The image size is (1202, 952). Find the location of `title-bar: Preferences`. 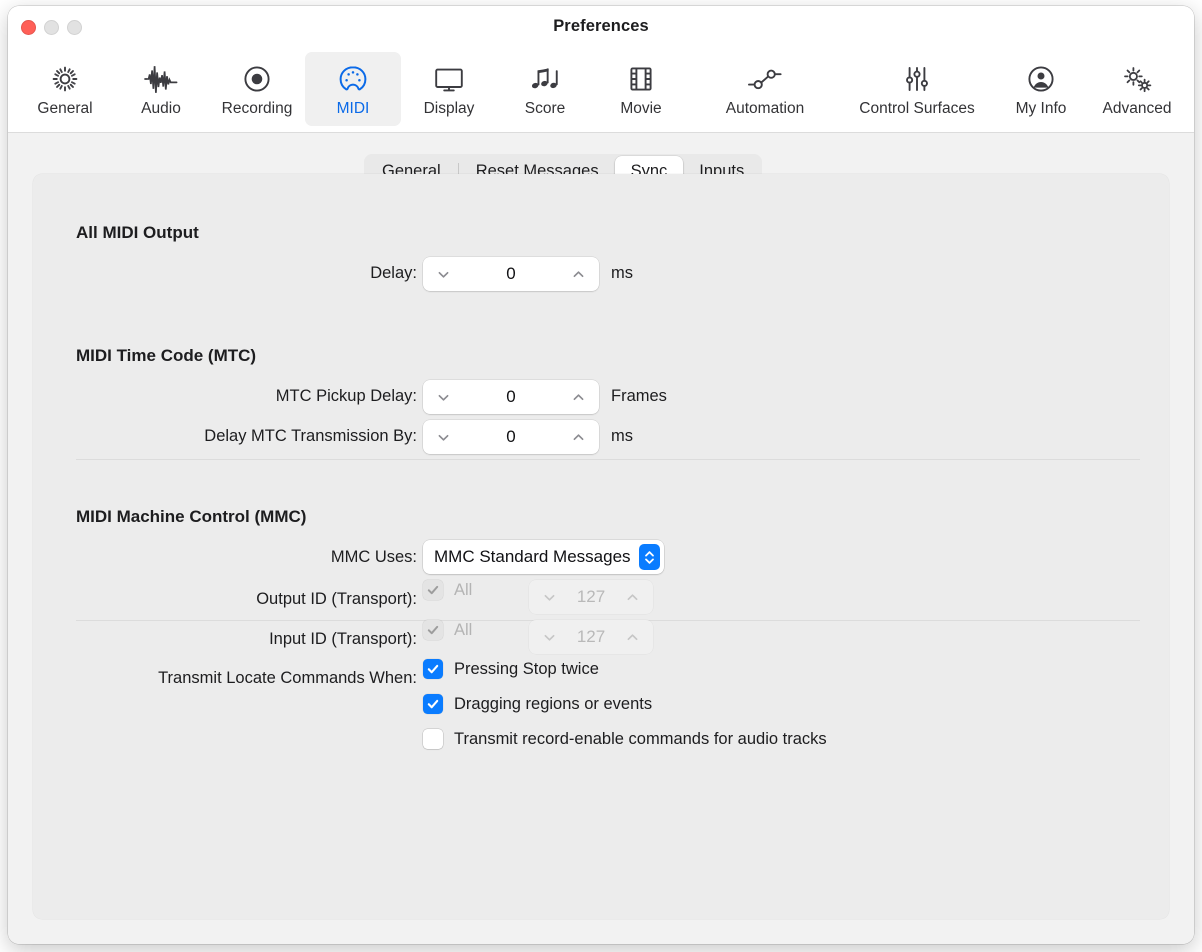

title-bar: Preferences is located at coordinates (601, 28).